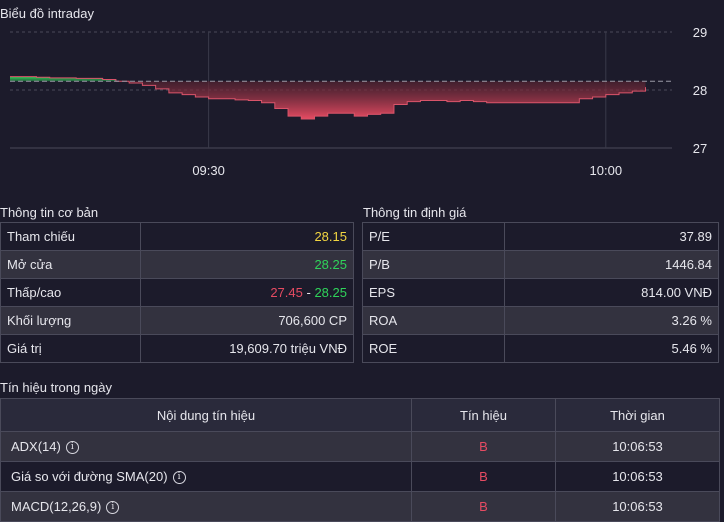 The width and height of the screenshot is (724, 522). I want to click on roe-label: ROE, so click(433, 348).